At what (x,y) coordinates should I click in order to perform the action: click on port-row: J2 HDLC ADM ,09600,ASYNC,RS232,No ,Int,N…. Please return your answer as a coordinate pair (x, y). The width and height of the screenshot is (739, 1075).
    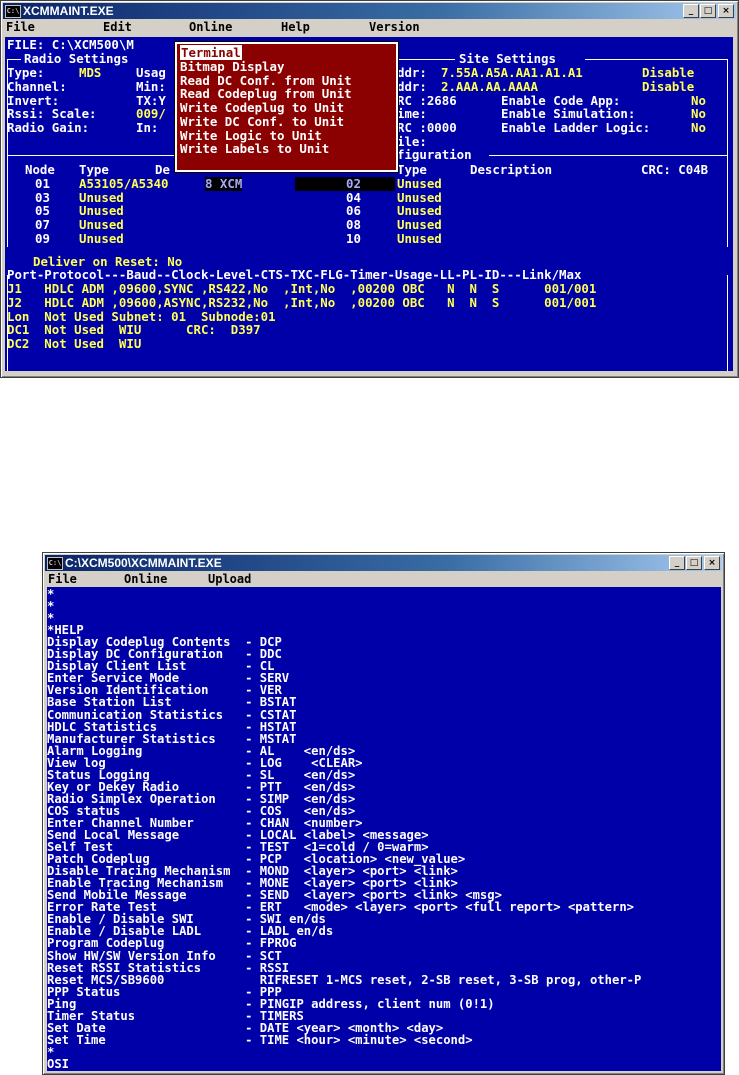
    Looking at the image, I should click on (302, 302).